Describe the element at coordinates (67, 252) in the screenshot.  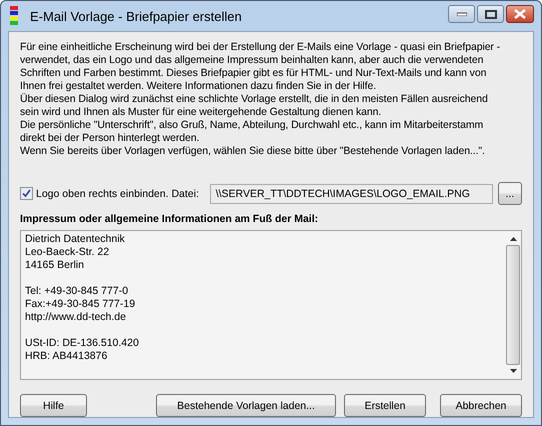
I see `memo-line: Leo-Baeck-Str. 22` at that location.